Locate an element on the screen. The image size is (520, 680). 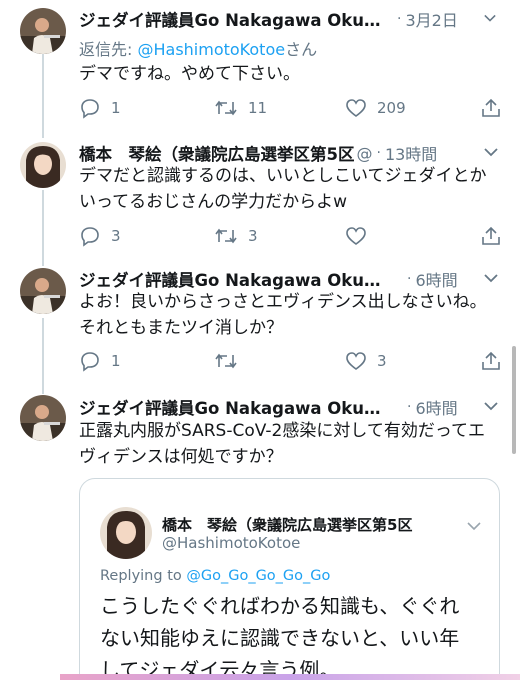
scrollbar is located at coordinates (514, 400).